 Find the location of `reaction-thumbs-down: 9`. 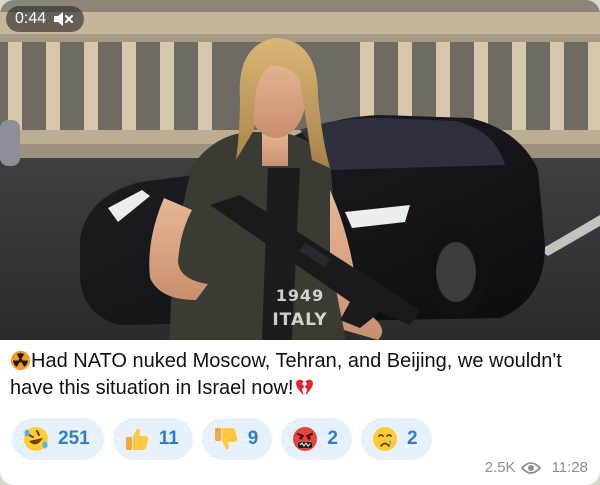

reaction-thumbs-down: 9 is located at coordinates (237, 439).